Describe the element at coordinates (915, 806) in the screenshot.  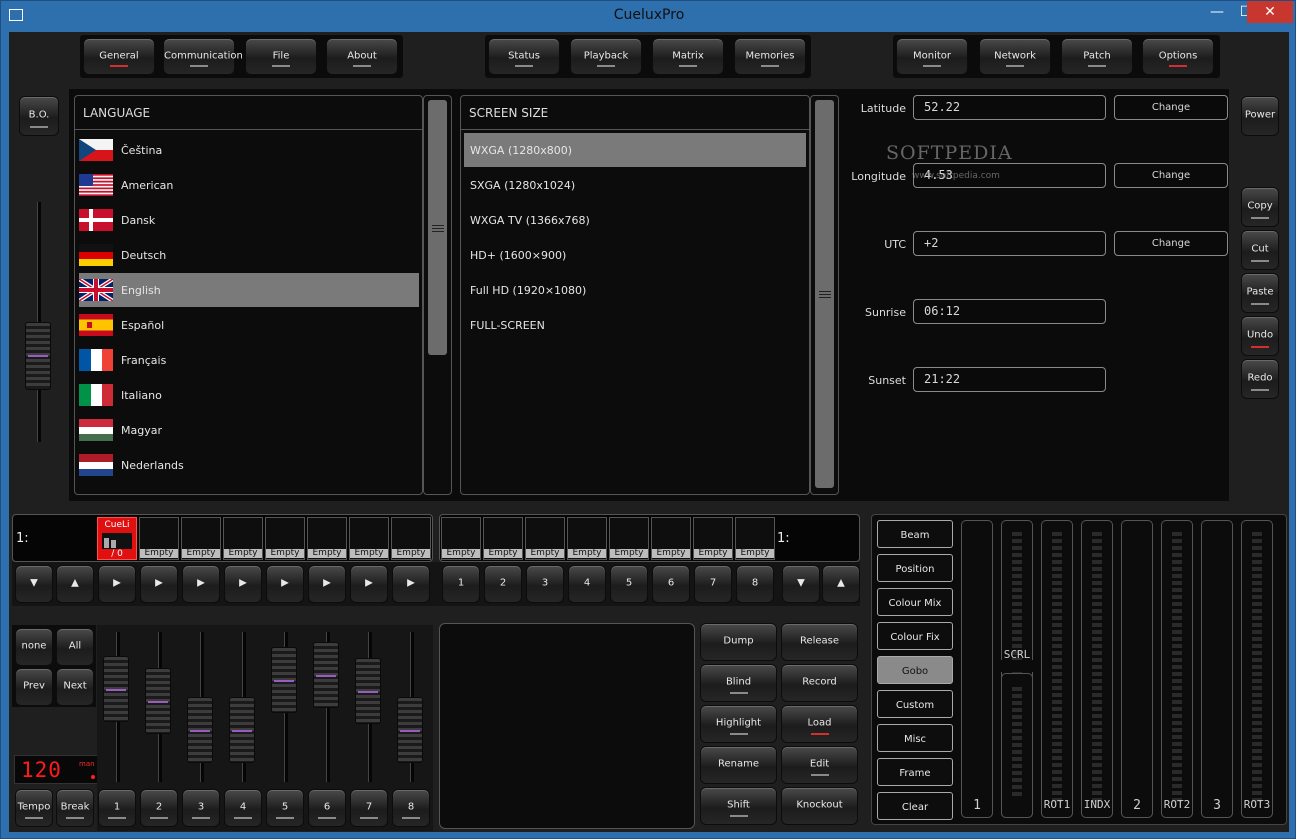
I see `attribute-clear-button: Clear` at that location.